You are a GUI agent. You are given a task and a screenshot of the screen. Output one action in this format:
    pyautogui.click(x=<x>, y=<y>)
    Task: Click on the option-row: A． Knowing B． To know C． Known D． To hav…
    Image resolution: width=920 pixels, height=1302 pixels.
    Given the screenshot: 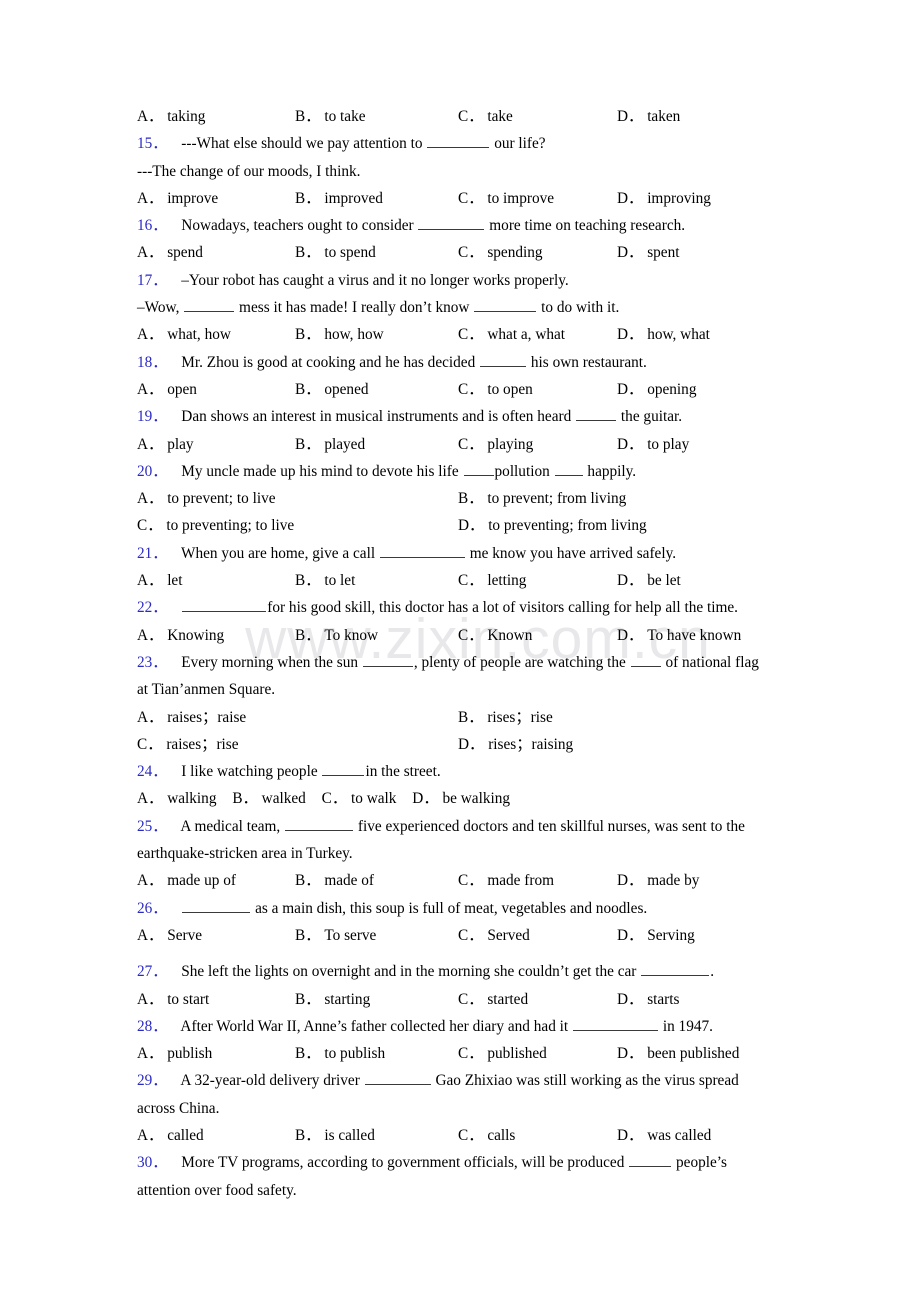 What is the action you would take?
    pyautogui.click(x=467, y=635)
    